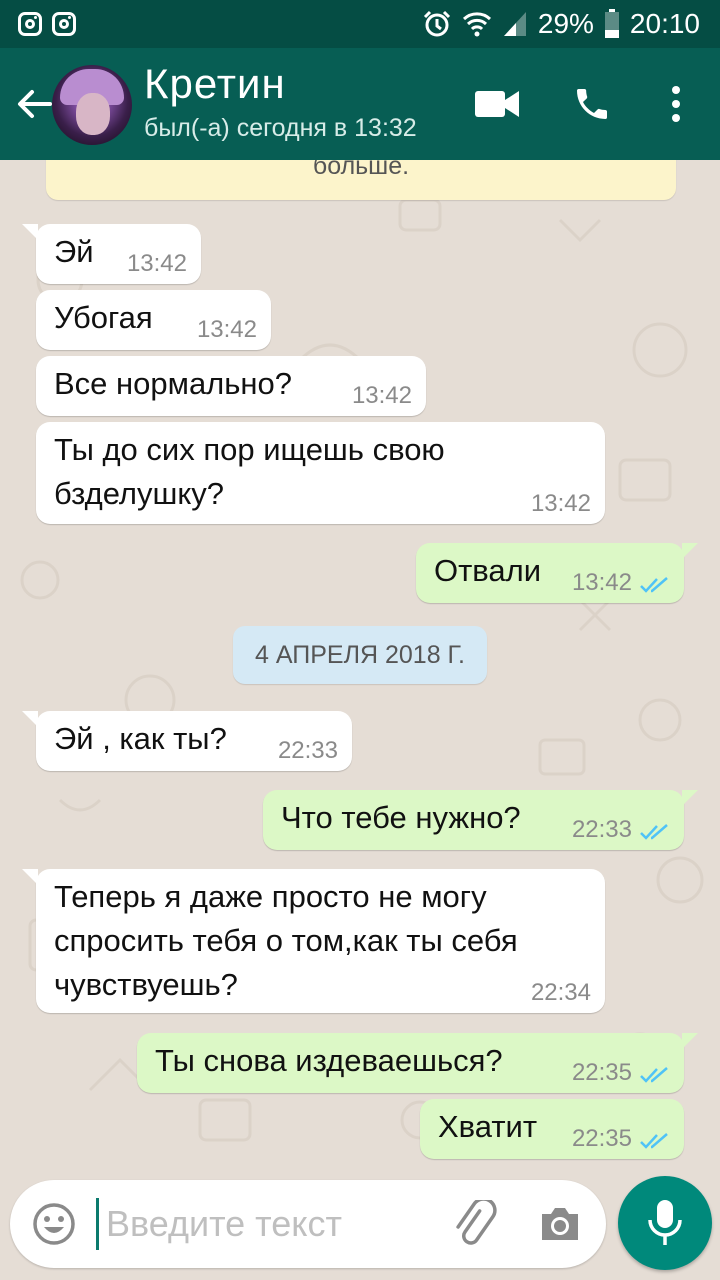 This screenshot has width=720, height=1280. Describe the element at coordinates (557, 573) in the screenshot. I see `message-outgoing: Отвали 13:42` at that location.